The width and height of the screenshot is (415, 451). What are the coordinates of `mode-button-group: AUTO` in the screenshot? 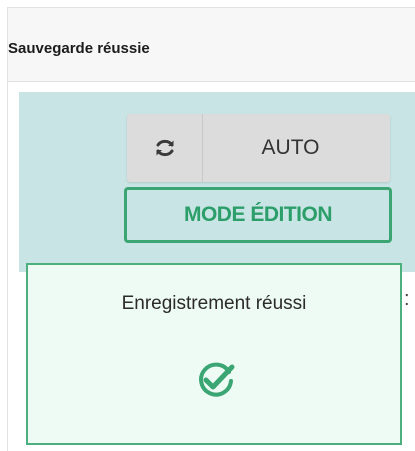 It's located at (258, 148).